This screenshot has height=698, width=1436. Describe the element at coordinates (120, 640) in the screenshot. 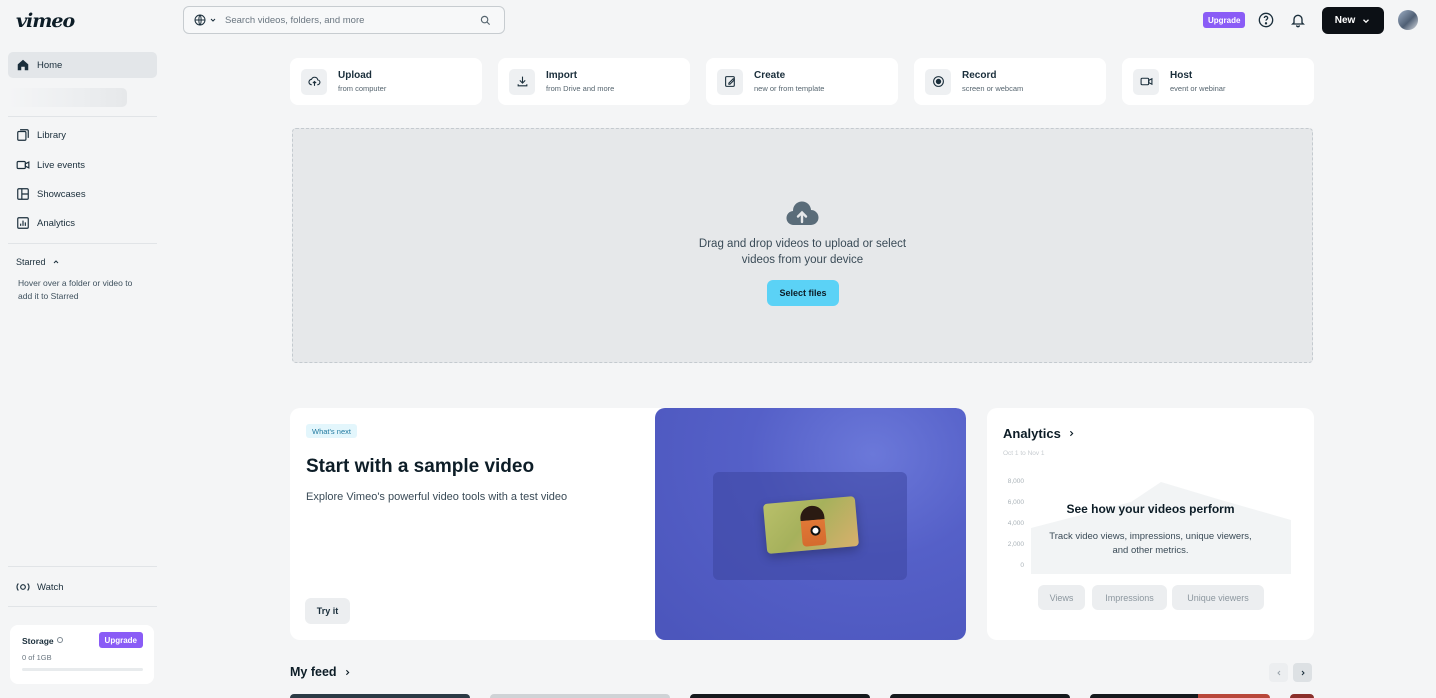

I see `storage-upgrade-button: Upgrade` at that location.